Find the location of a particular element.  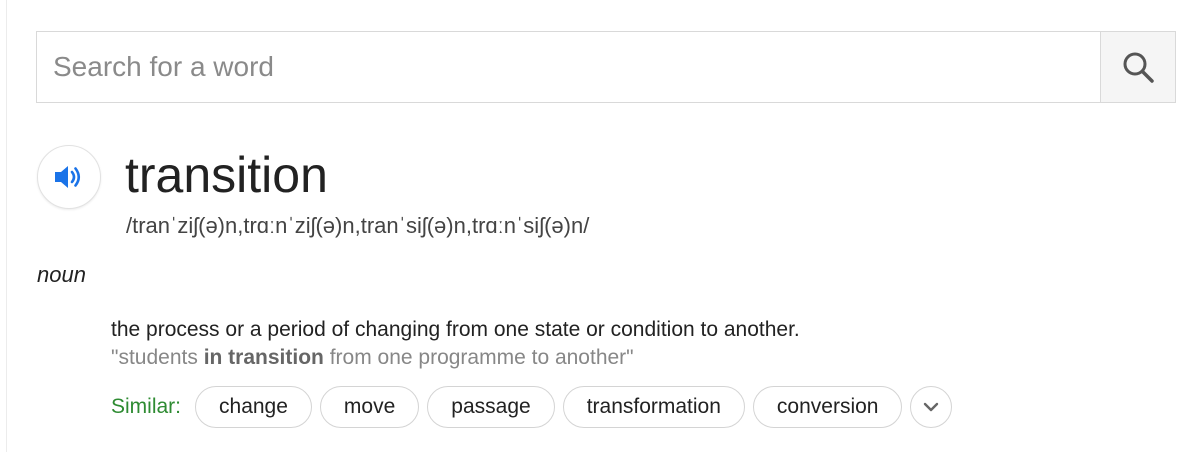

search-icon is located at coordinates (1138, 67).